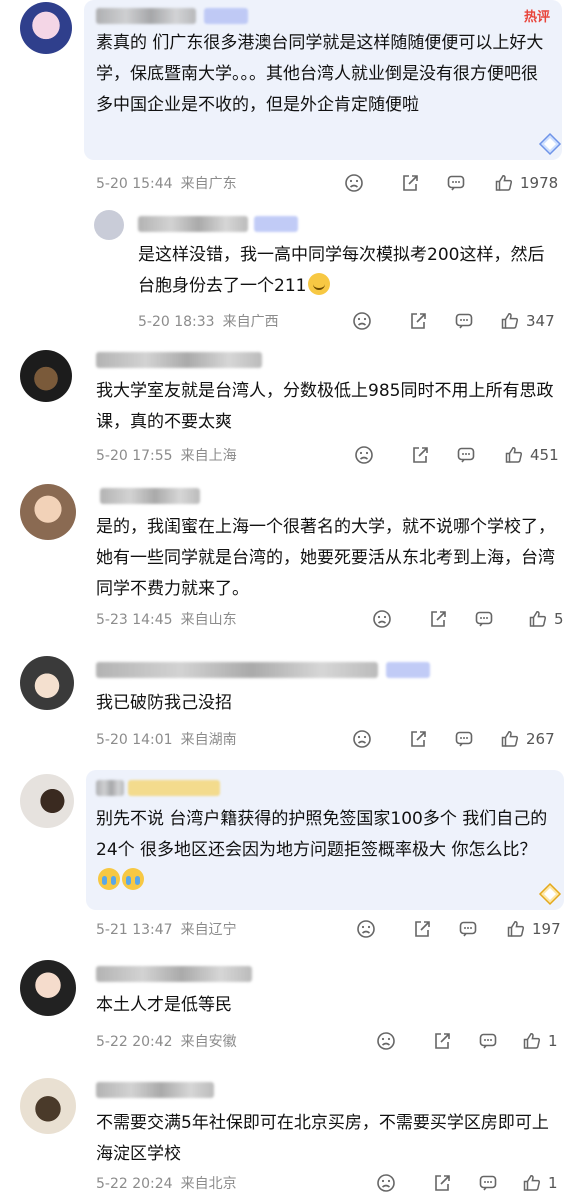 Image resolution: width=574 pixels, height=1200 pixels. I want to click on comment-time: 5-22 20:24, so click(134, 1184).